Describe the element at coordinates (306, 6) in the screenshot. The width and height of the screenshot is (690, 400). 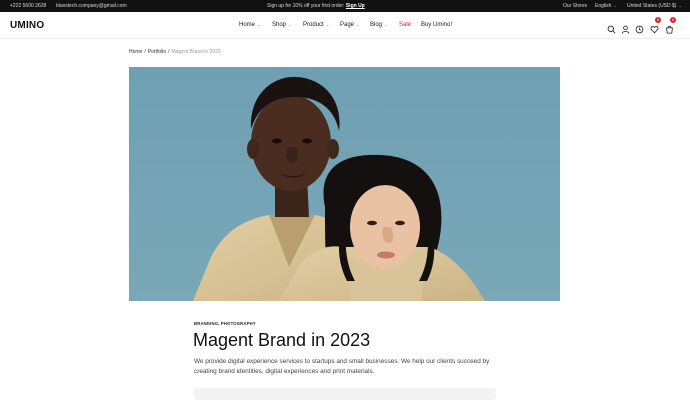
I see `promo-message: Sign up for 10% off your first order:` at that location.